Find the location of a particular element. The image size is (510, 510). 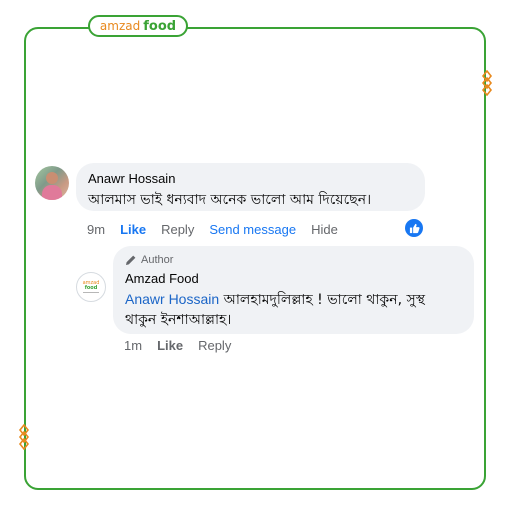

mention-link: Anawr Hossain is located at coordinates (172, 299).